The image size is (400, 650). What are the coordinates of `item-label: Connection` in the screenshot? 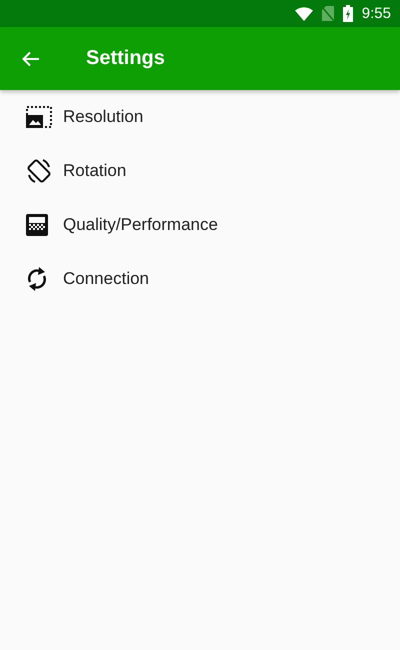 It's located at (106, 279).